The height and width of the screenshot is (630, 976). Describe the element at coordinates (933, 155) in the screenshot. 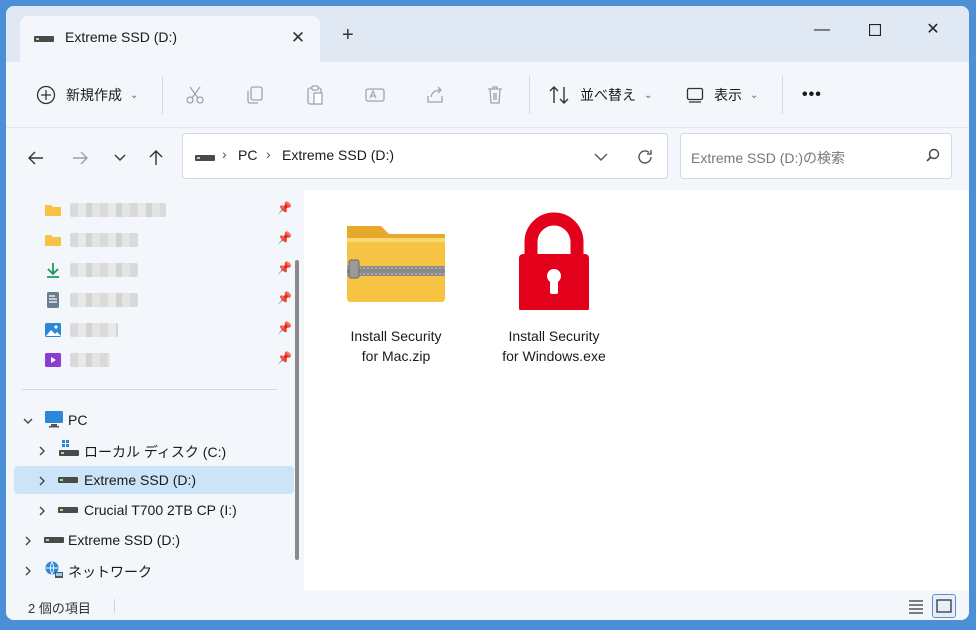

I see `search-icon` at that location.